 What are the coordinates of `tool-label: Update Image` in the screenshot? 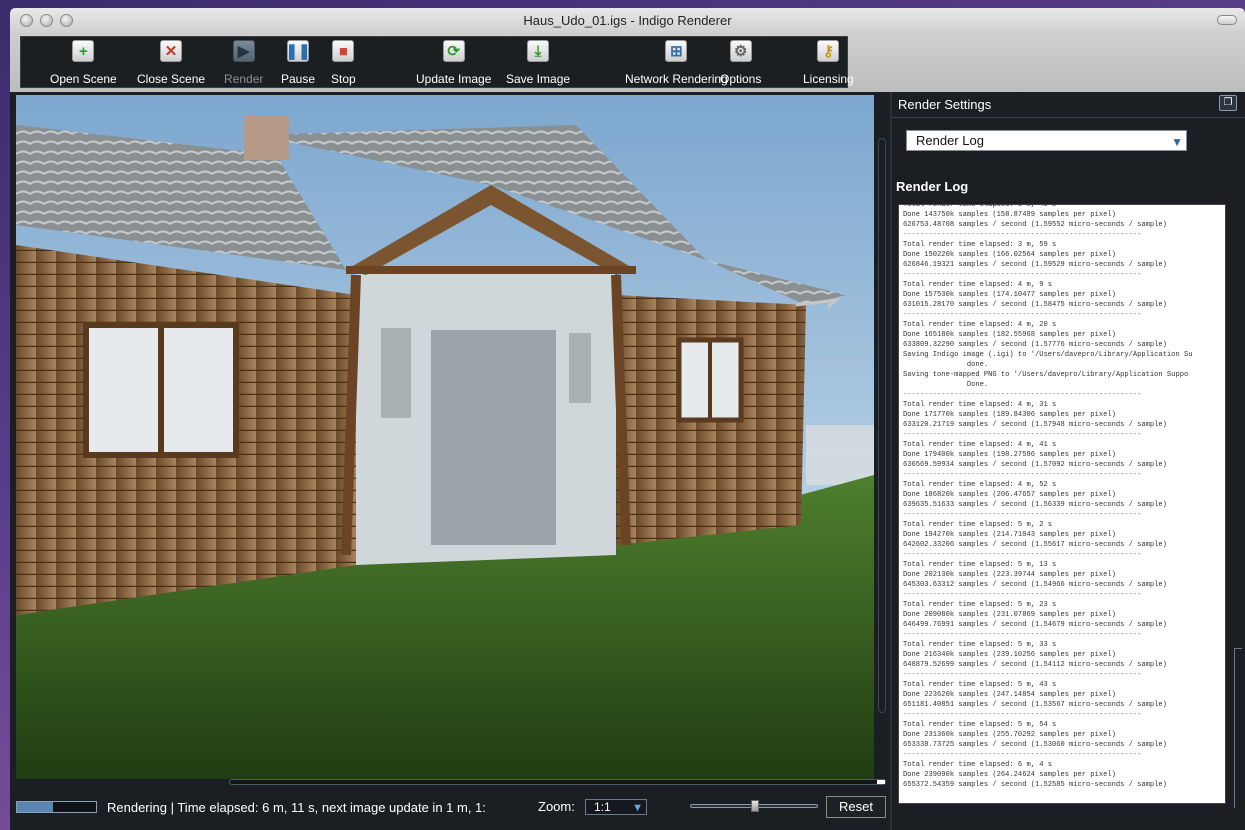 It's located at (454, 79).